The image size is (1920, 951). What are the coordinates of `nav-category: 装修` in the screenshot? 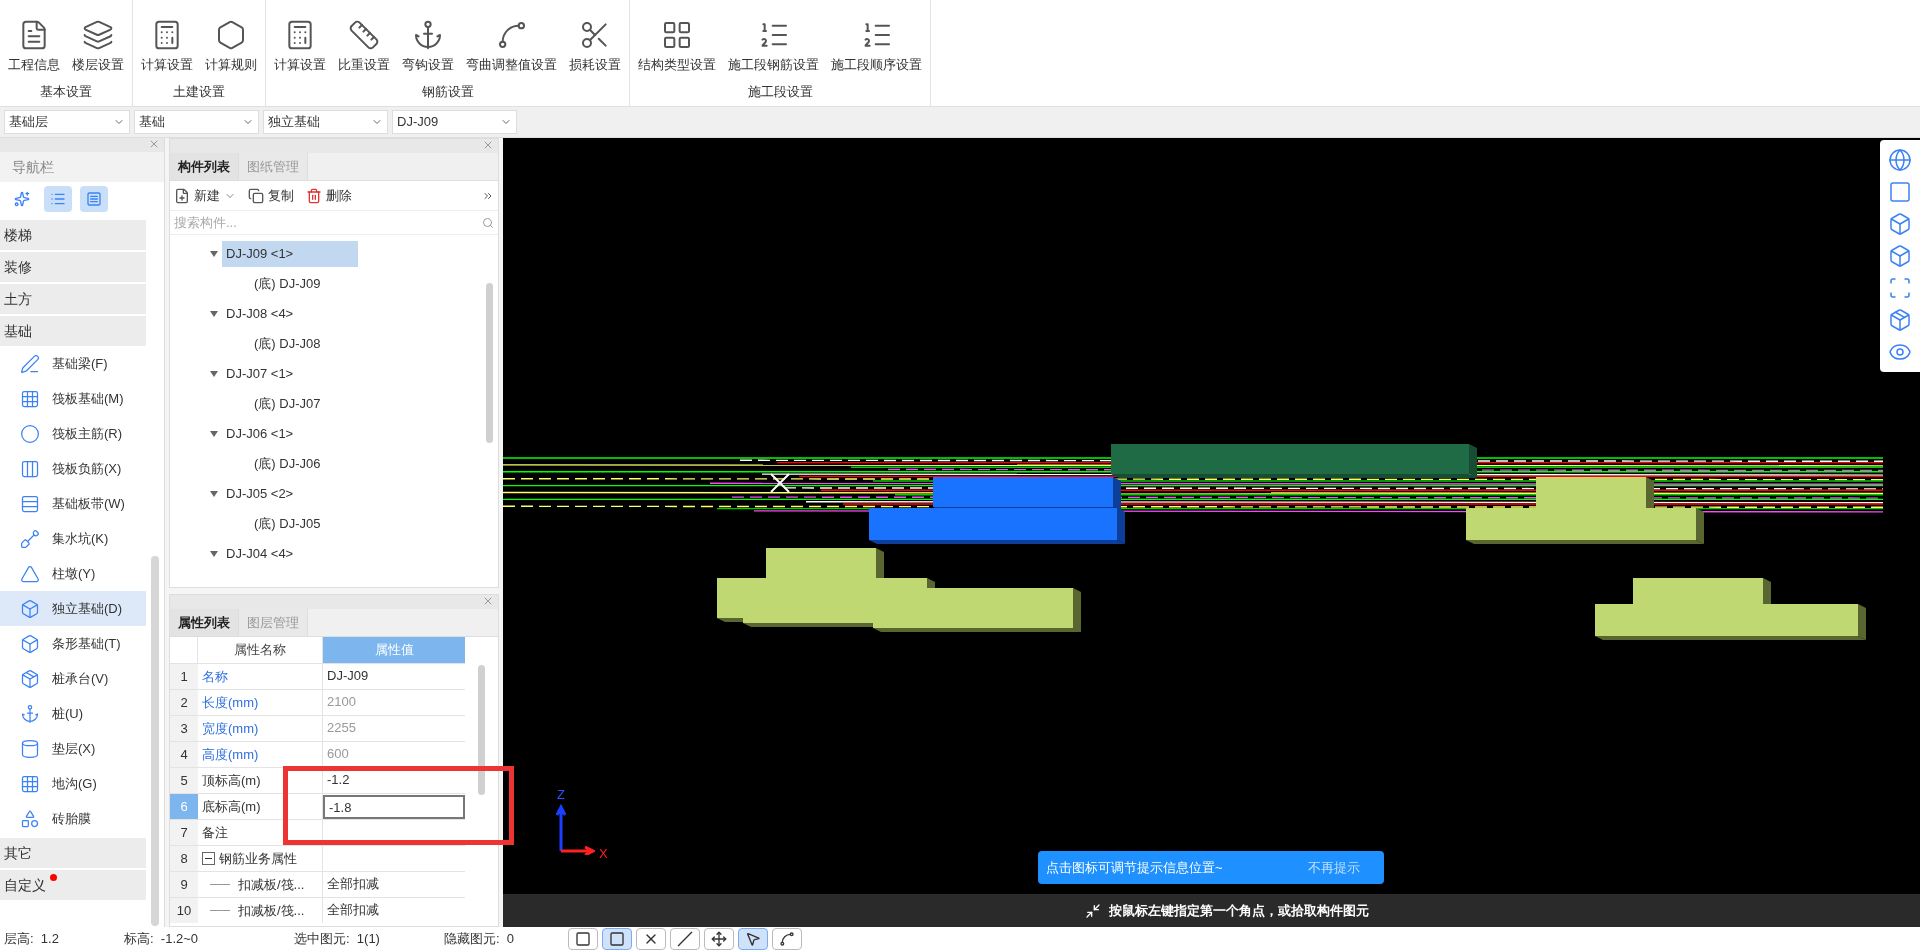 It's located at (73, 267).